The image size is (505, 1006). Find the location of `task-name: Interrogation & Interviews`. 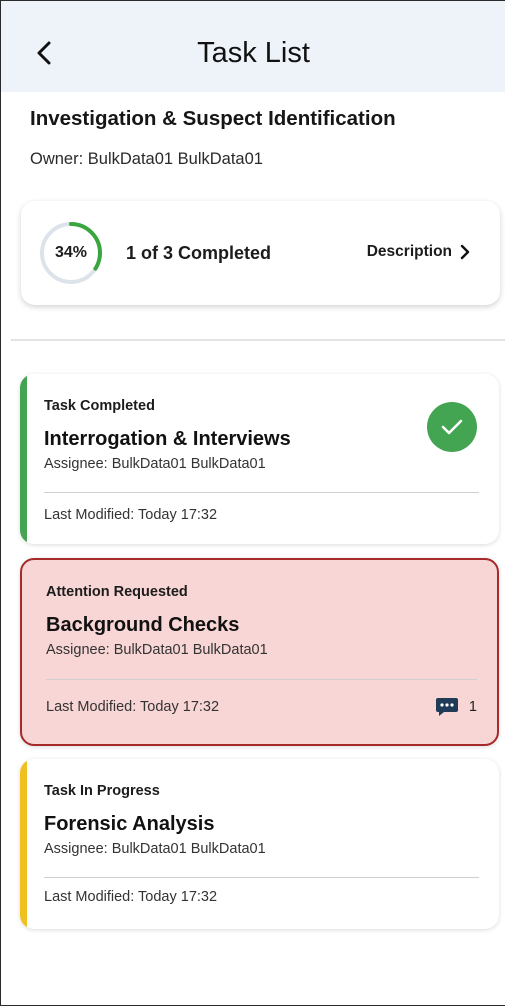

task-name: Interrogation & Interviews is located at coordinates (167, 439).